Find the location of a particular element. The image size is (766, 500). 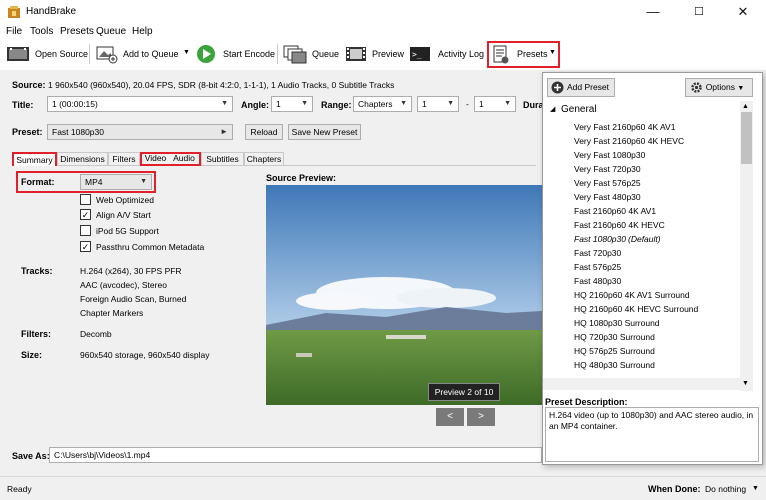

scrollbar-thumb is located at coordinates (746, 138).